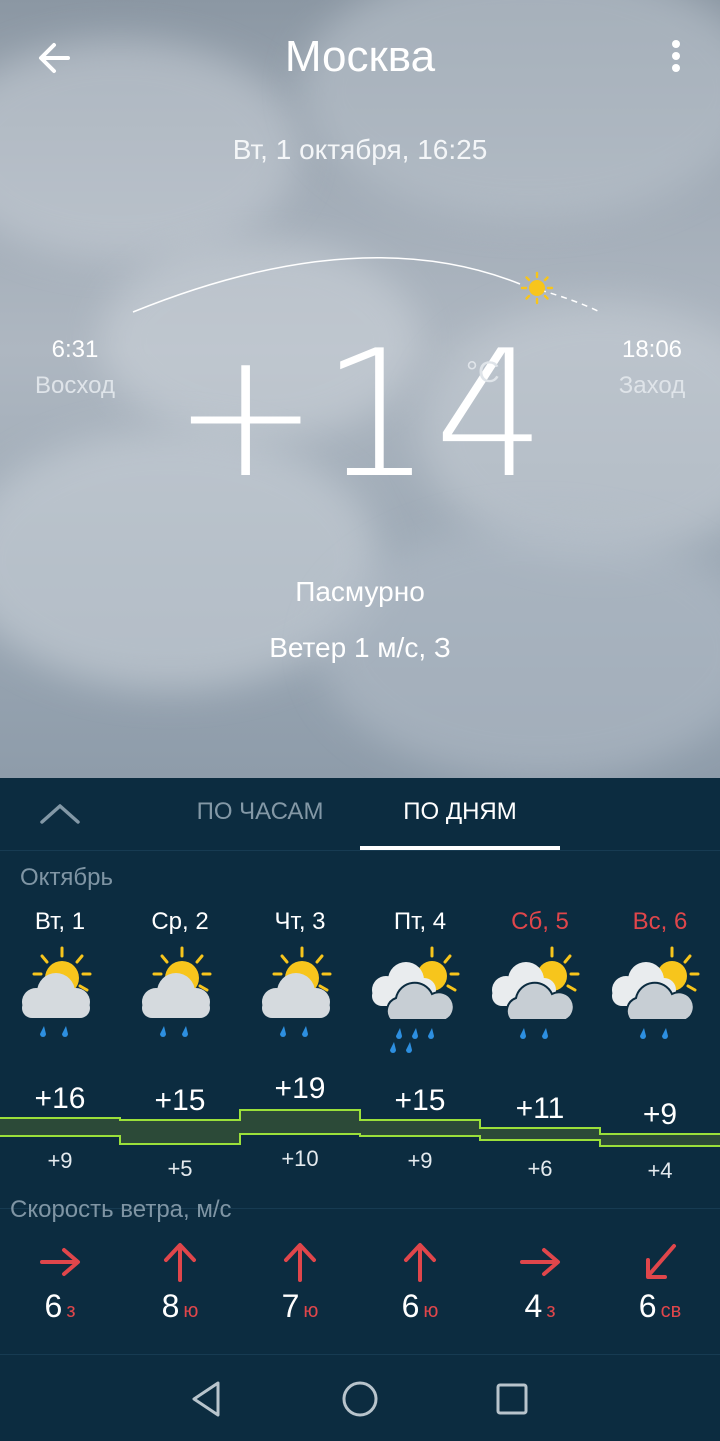  I want to click on home-nav-icon, so click(360, 1399).